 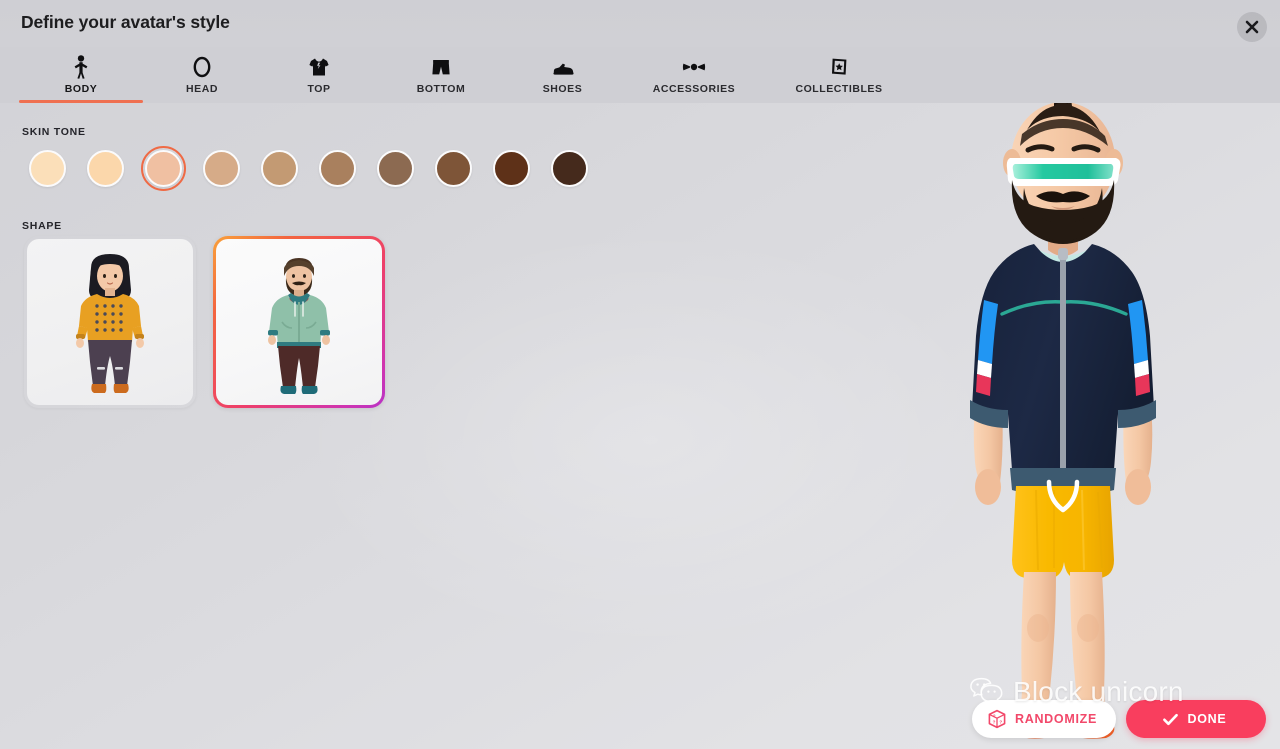 What do you see at coordinates (81, 67) in the screenshot?
I see `person-icon` at bounding box center [81, 67].